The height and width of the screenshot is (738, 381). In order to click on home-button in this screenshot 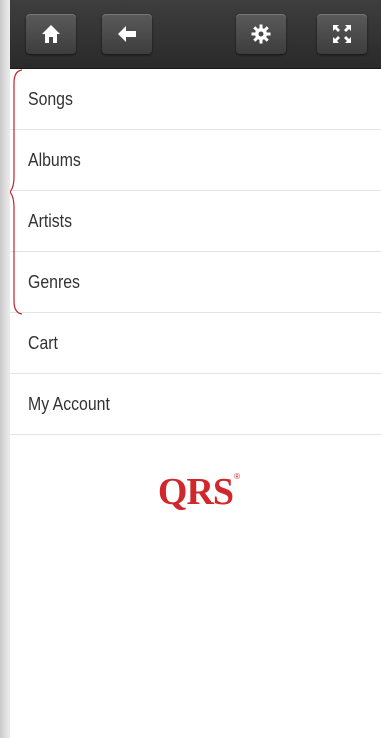, I will do `click(51, 34)`.